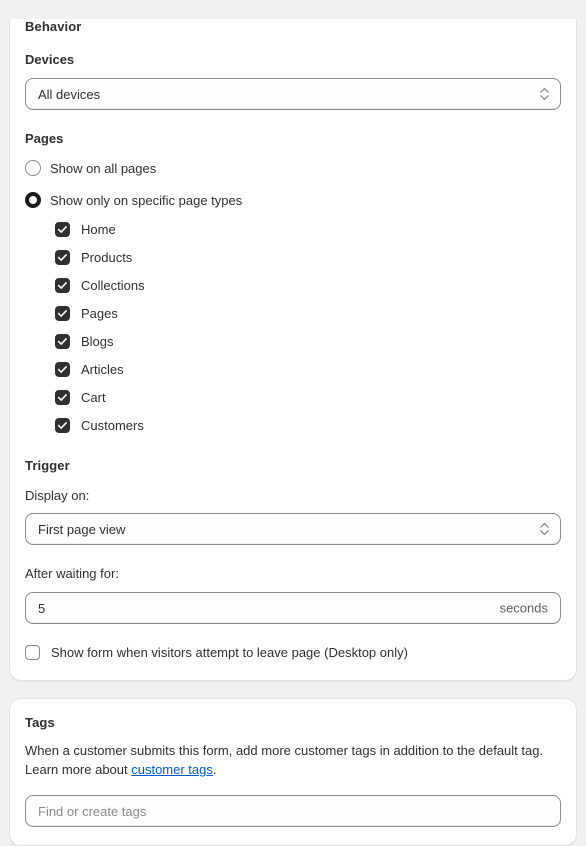 Image resolution: width=586 pixels, height=846 pixels. I want to click on after-waiting-input, so click(293, 608).